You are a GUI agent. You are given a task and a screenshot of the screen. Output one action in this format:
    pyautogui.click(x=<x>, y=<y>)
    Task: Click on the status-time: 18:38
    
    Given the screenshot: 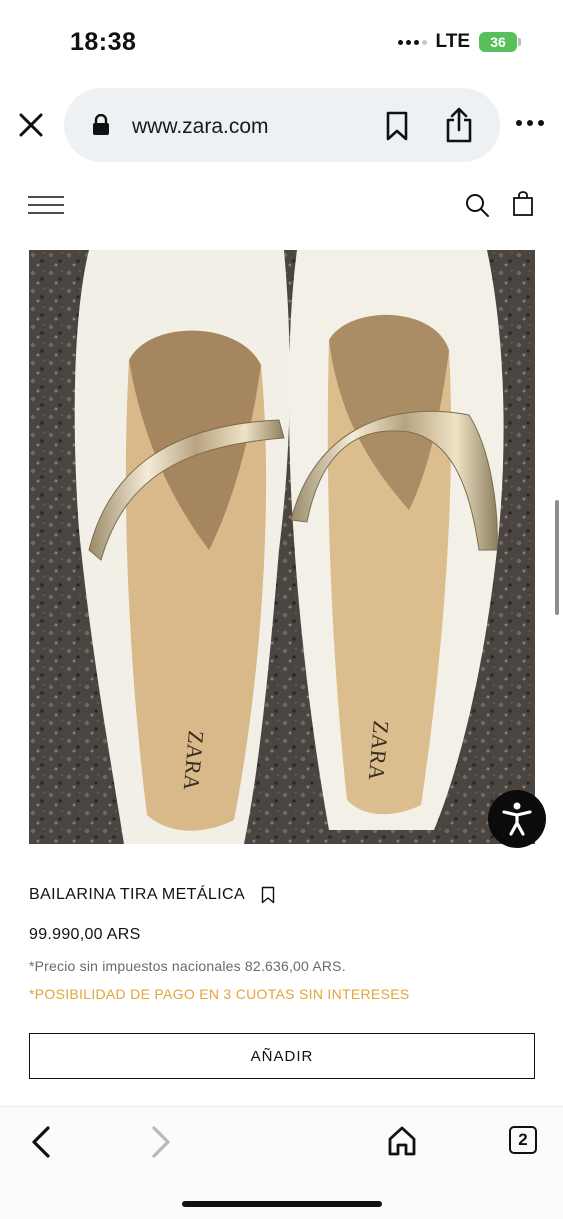 What is the action you would take?
    pyautogui.click(x=103, y=42)
    